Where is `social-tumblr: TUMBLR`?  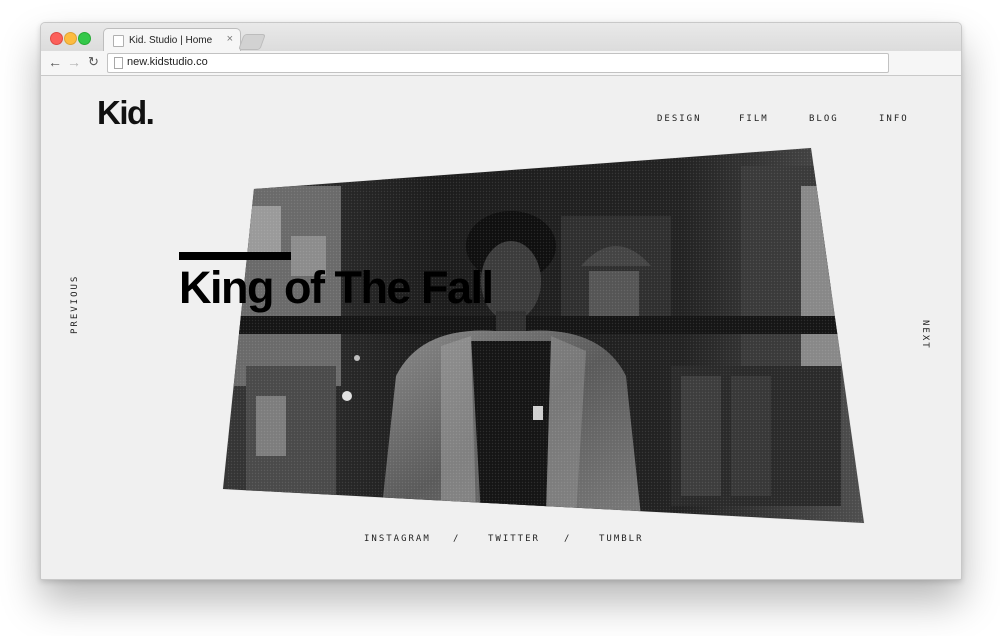
social-tumblr: TUMBLR is located at coordinates (621, 539).